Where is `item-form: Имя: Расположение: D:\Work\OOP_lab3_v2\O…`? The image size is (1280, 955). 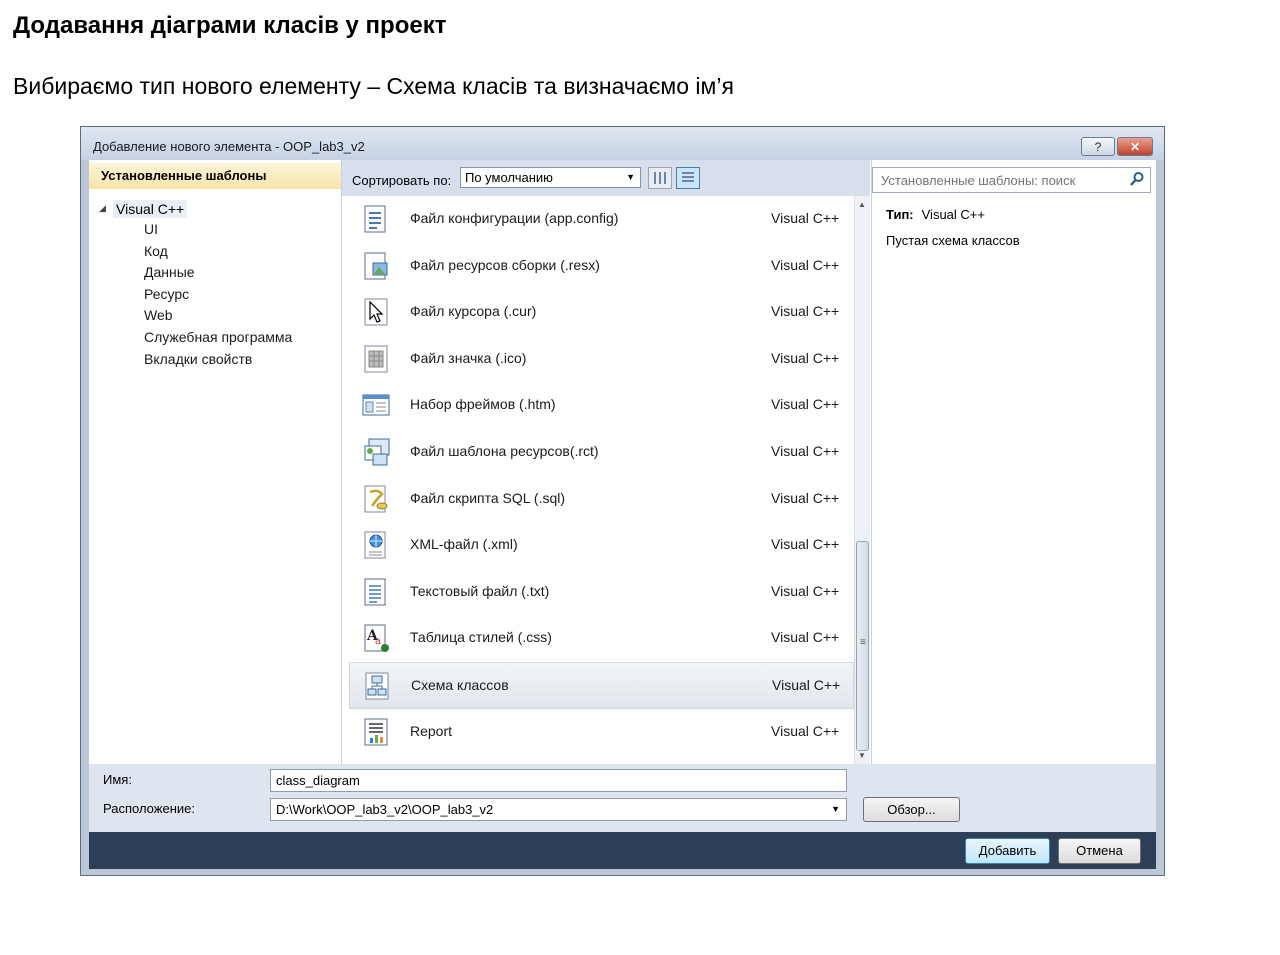 item-form: Имя: Расположение: D:\Work\OOP_lab3_v2\O… is located at coordinates (622, 798).